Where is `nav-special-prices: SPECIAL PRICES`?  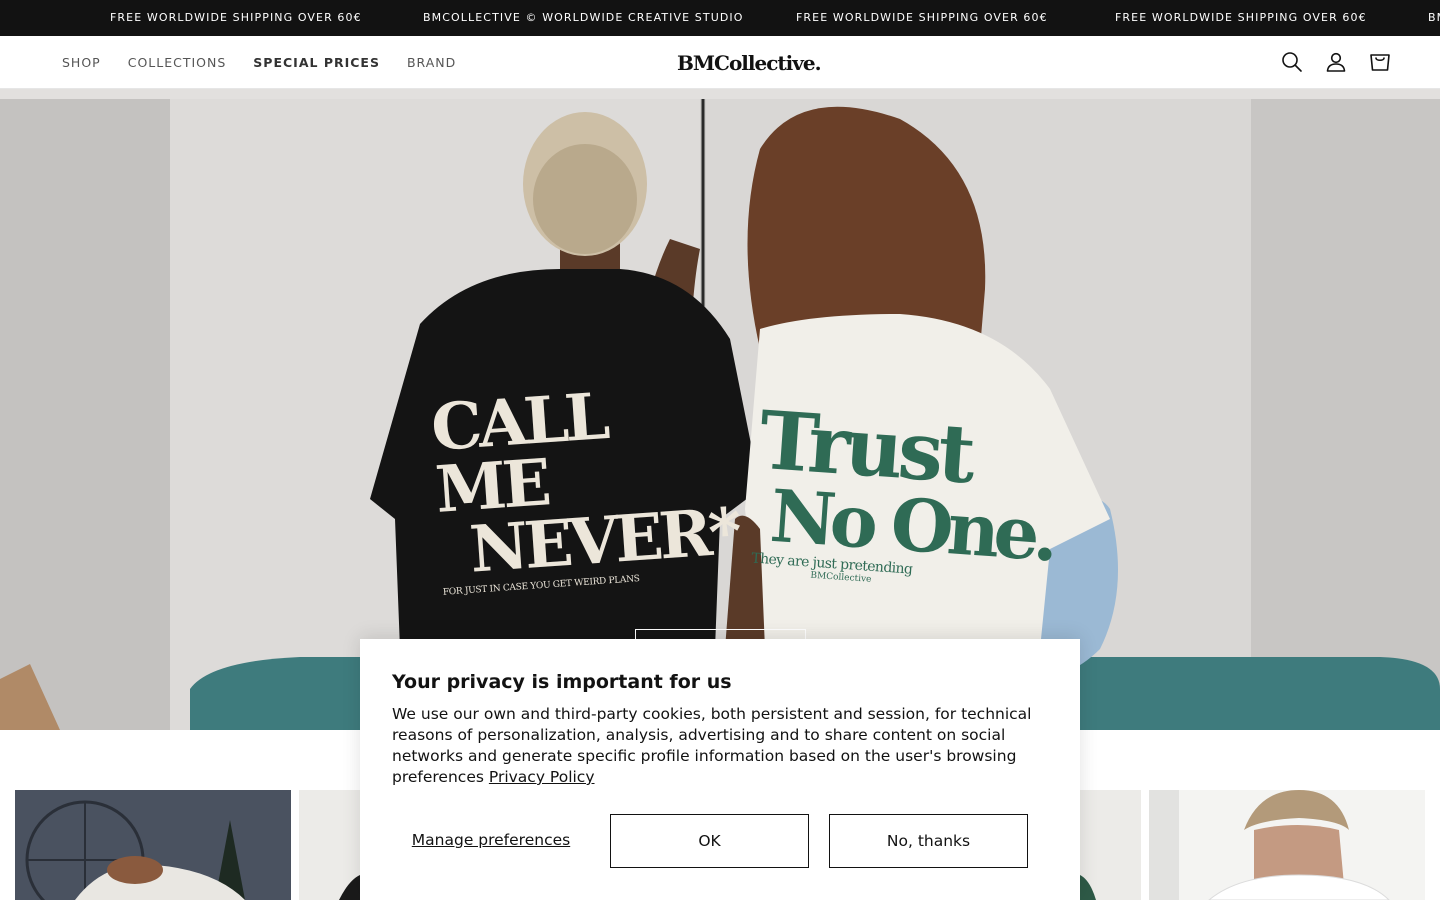
nav-special-prices: SPECIAL PRICES is located at coordinates (316, 62).